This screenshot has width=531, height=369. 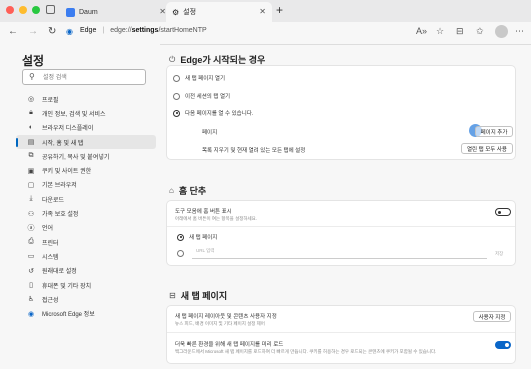 I want to click on sidebar-item-printers: ⎙ 프린터, so click(x=86, y=242).